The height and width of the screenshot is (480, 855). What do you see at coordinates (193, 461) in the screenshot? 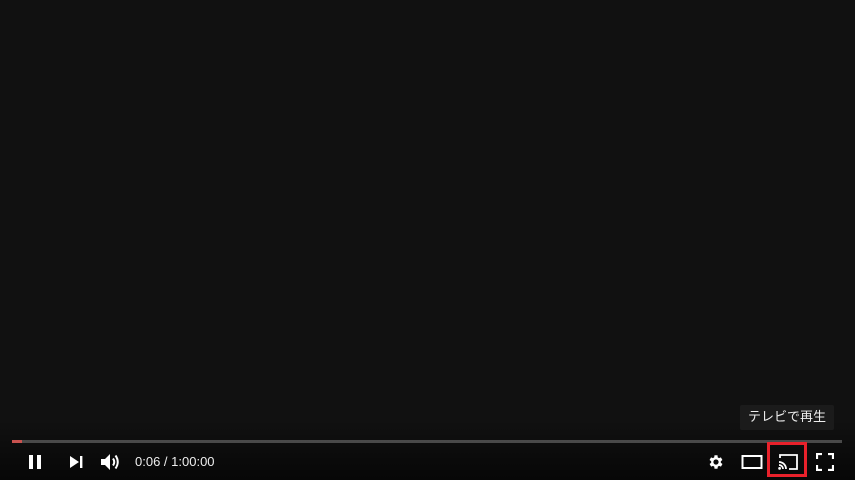
I see `duration: 1:00:00` at bounding box center [193, 461].